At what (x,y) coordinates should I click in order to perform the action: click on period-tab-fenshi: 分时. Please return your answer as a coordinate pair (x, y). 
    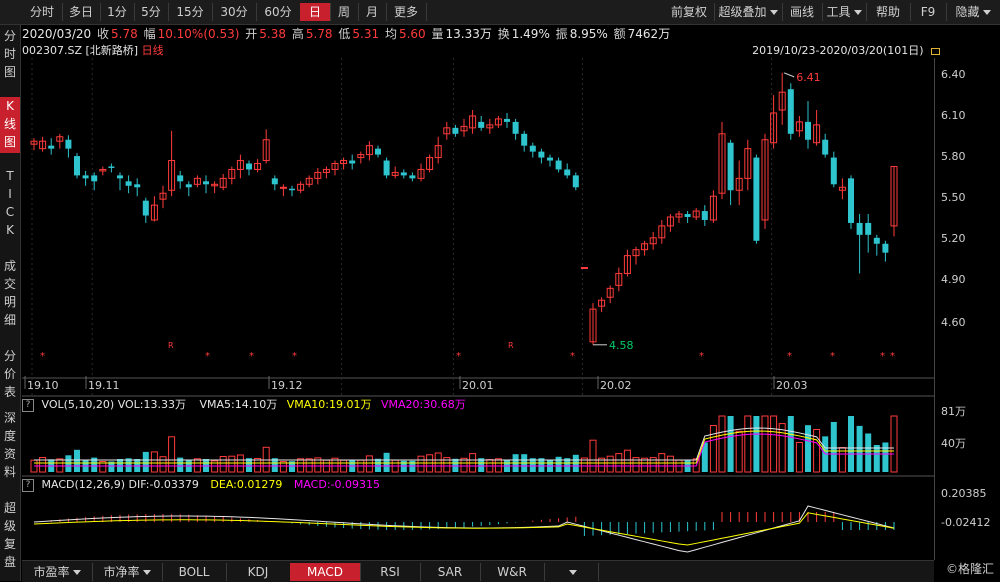
    Looking at the image, I should click on (42, 12).